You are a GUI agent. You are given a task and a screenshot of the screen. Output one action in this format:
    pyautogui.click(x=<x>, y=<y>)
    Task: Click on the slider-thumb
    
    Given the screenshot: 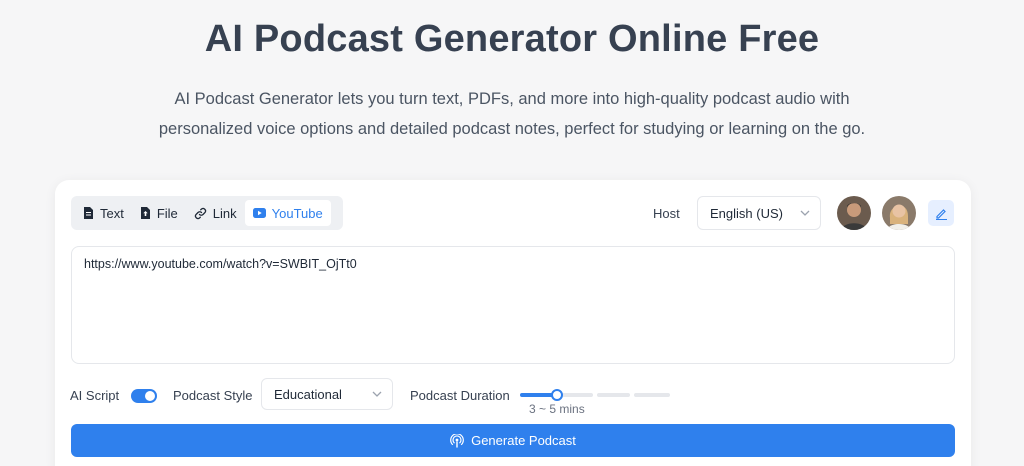 What is the action you would take?
    pyautogui.click(x=557, y=395)
    